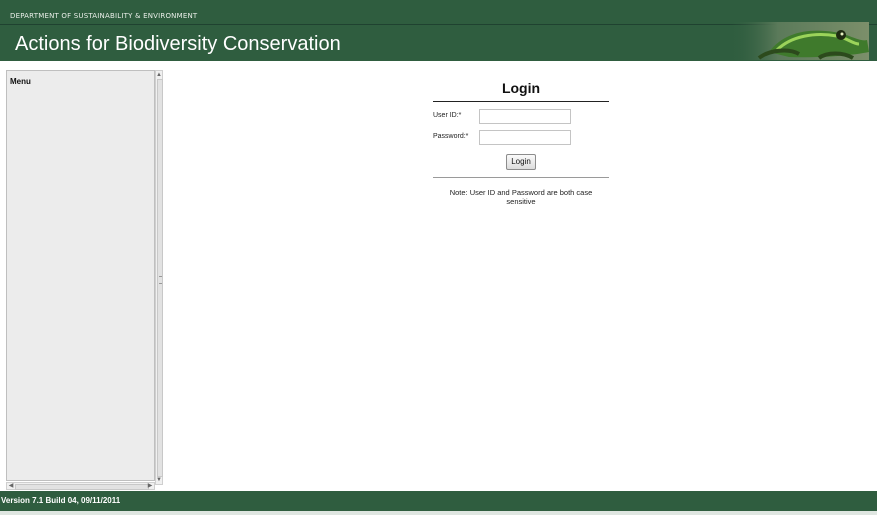 The image size is (877, 515). Describe the element at coordinates (438, 513) in the screenshot. I see `footer-strip` at that location.